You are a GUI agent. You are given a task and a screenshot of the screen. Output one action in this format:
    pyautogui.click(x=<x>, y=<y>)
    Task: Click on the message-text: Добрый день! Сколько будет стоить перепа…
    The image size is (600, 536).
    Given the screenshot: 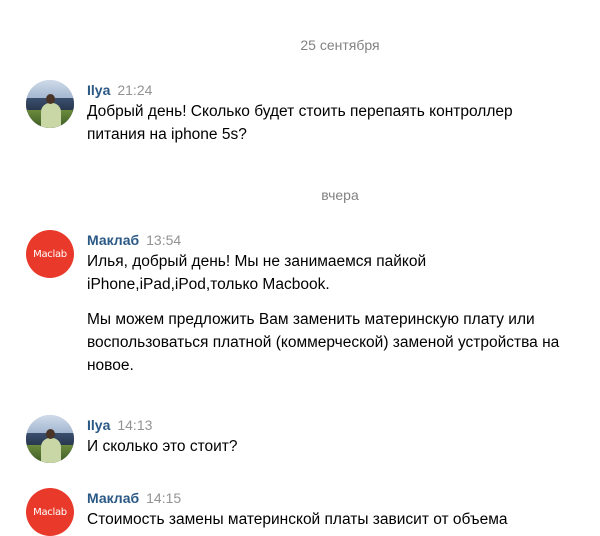 What is the action you would take?
    pyautogui.click(x=327, y=123)
    